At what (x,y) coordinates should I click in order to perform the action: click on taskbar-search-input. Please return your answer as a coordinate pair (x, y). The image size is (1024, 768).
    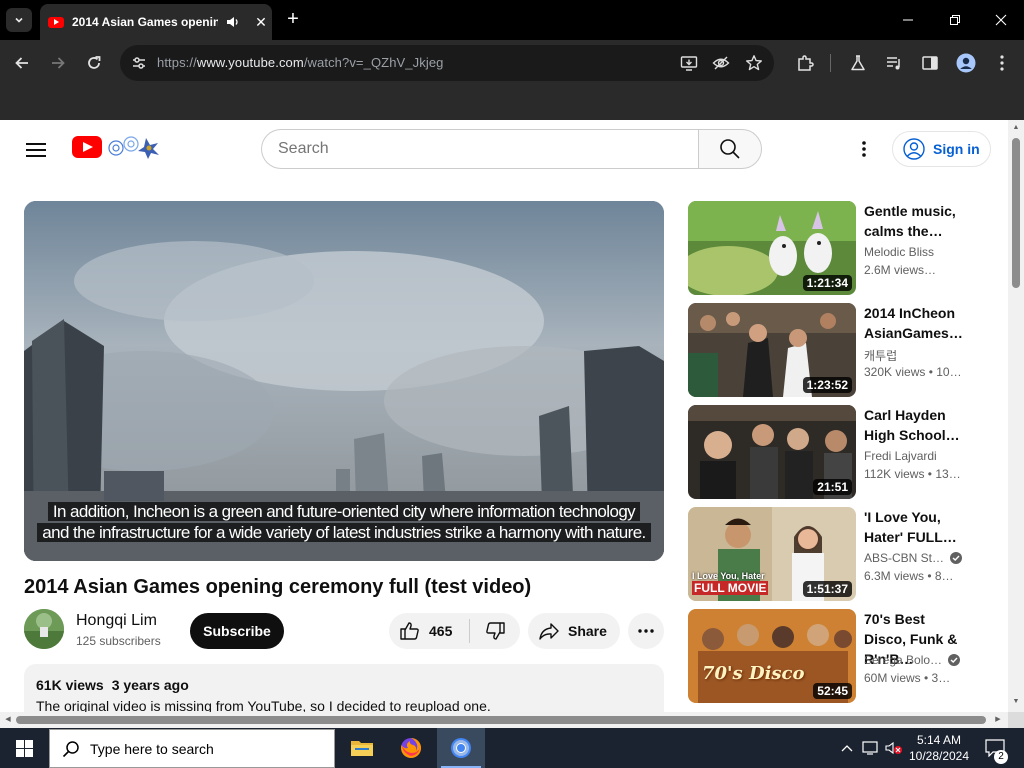
    Looking at the image, I should click on (200, 748).